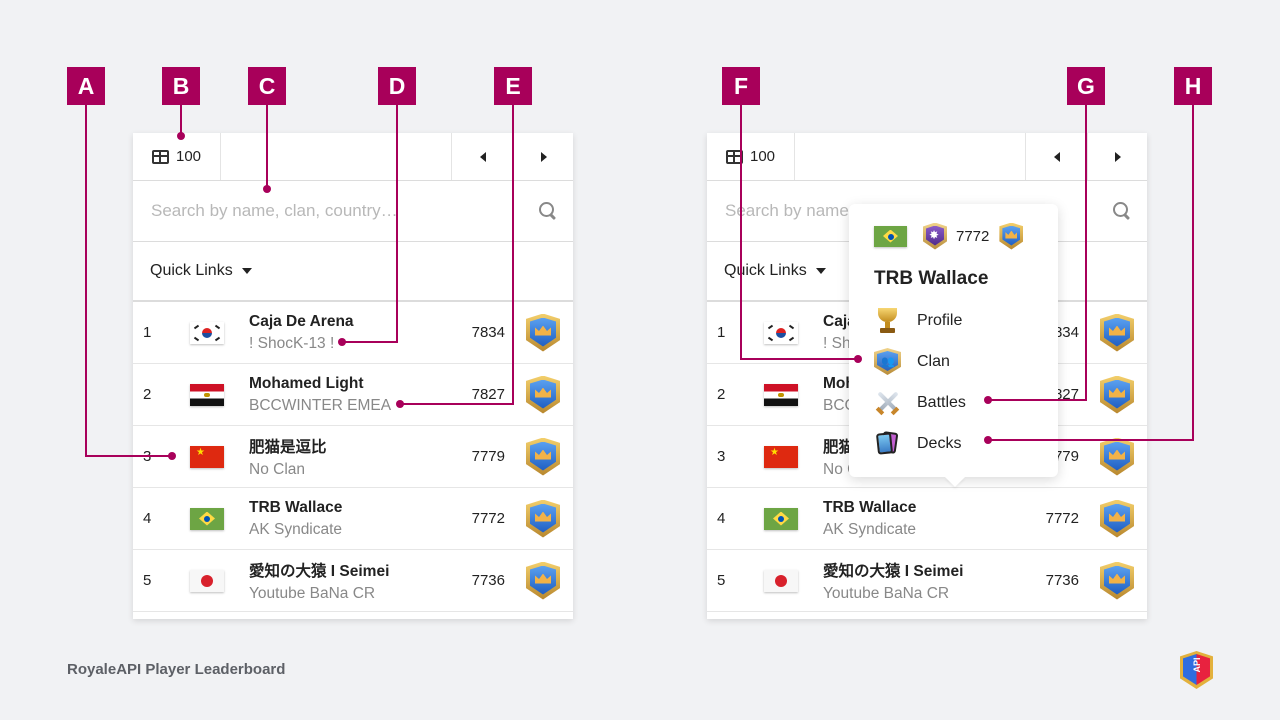  Describe the element at coordinates (86, 86) in the screenshot. I see `callout-a: A` at that location.